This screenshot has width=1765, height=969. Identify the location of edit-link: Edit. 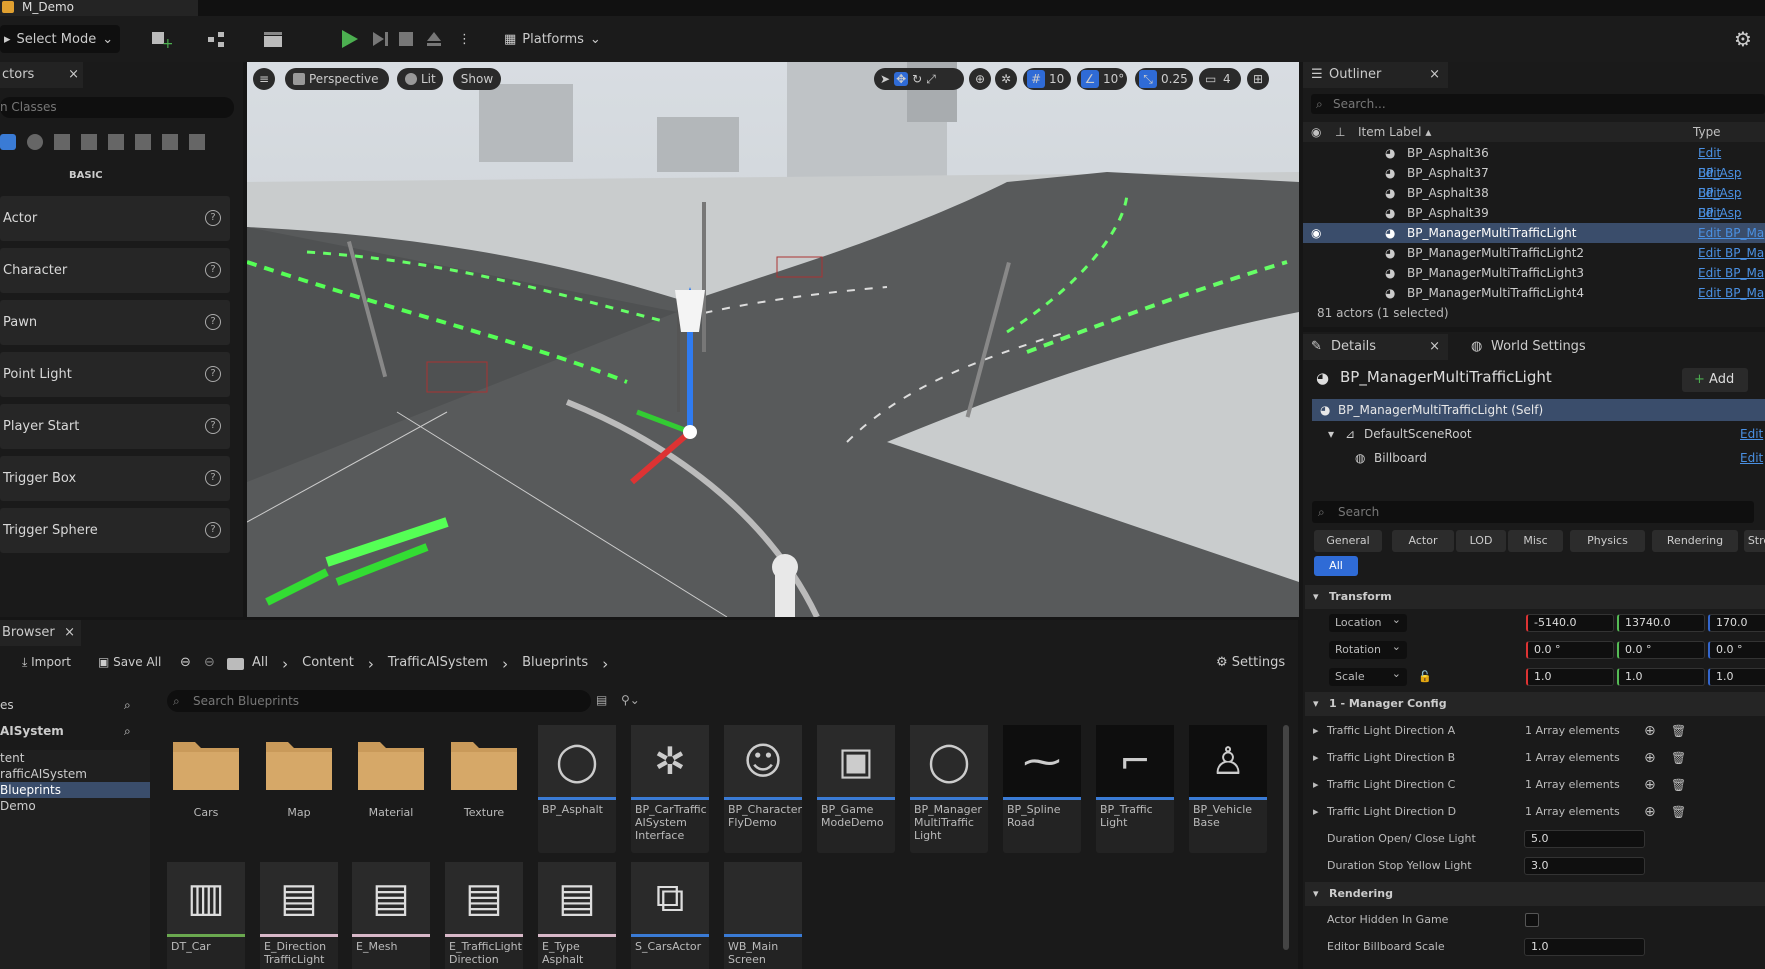
(1751, 458).